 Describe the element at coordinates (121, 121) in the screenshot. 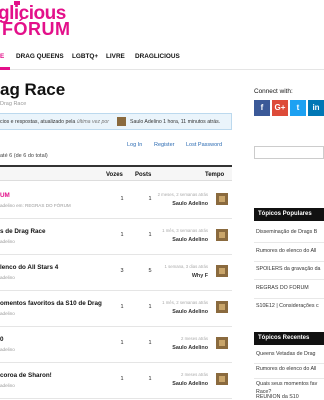

I see `user-avatar` at that location.